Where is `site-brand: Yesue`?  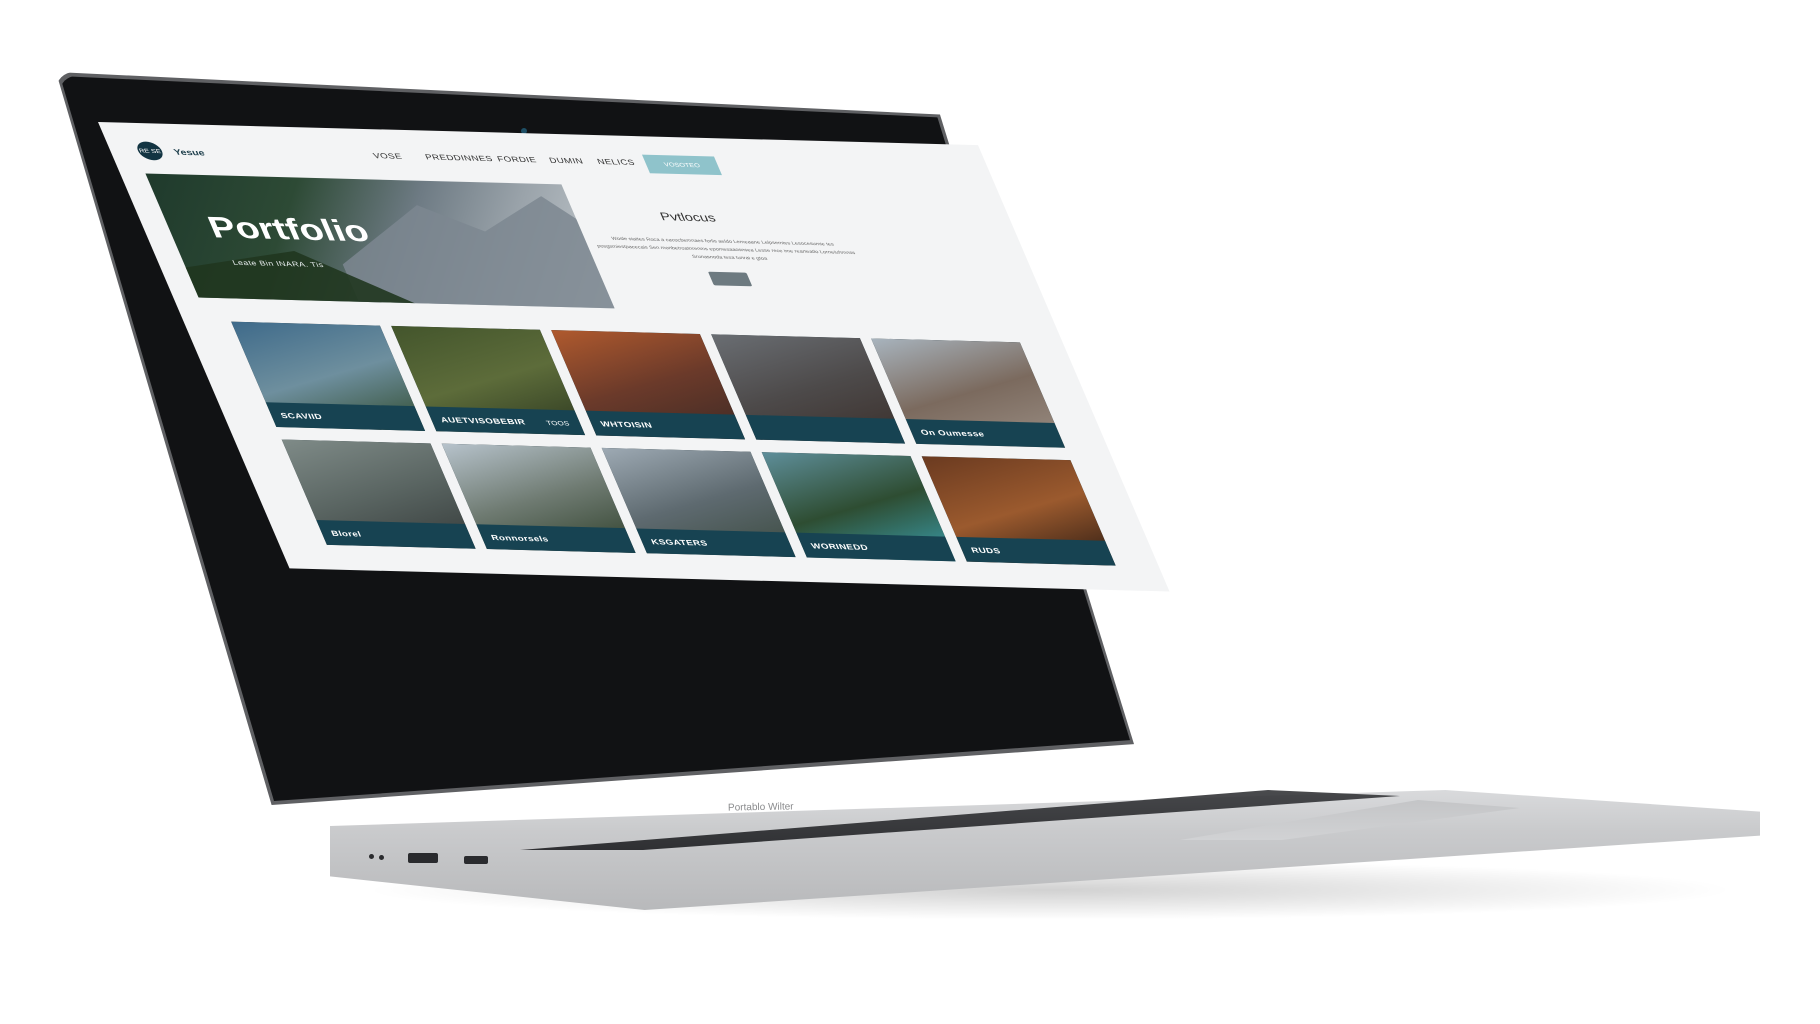 site-brand: Yesue is located at coordinates (189, 152).